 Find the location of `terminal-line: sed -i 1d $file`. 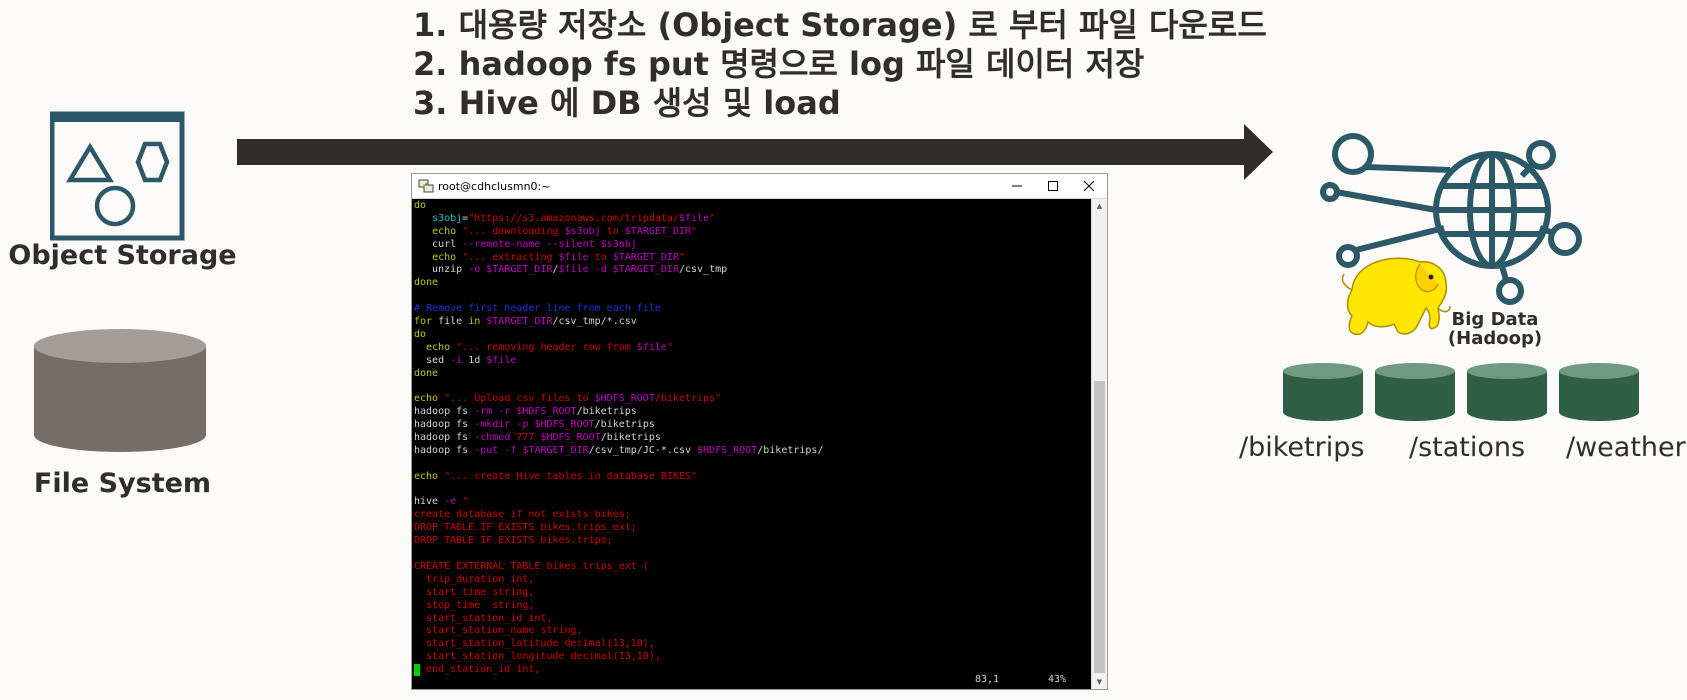

terminal-line: sed -i 1d $file is located at coordinates (753, 361).